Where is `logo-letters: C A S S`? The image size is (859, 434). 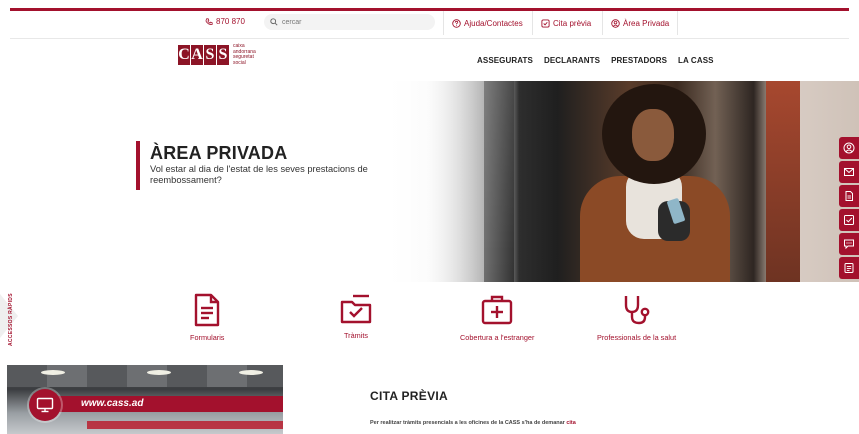
logo-letters: C A S S is located at coordinates (203, 55).